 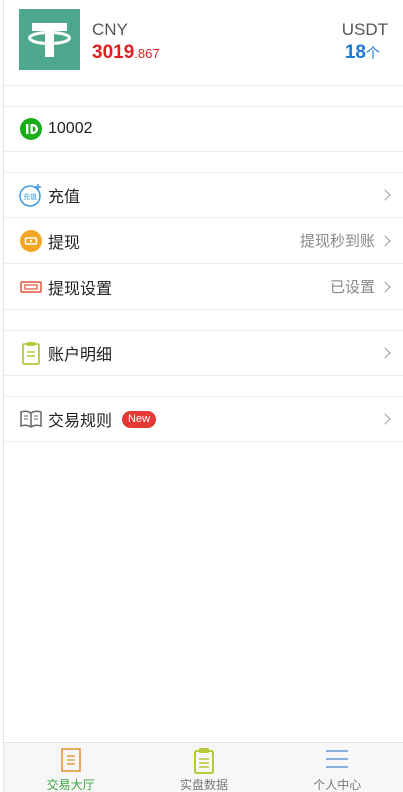 What do you see at coordinates (203, 43) in the screenshot?
I see `wallet-header: CNY 3019.867 USDT 18个` at bounding box center [203, 43].